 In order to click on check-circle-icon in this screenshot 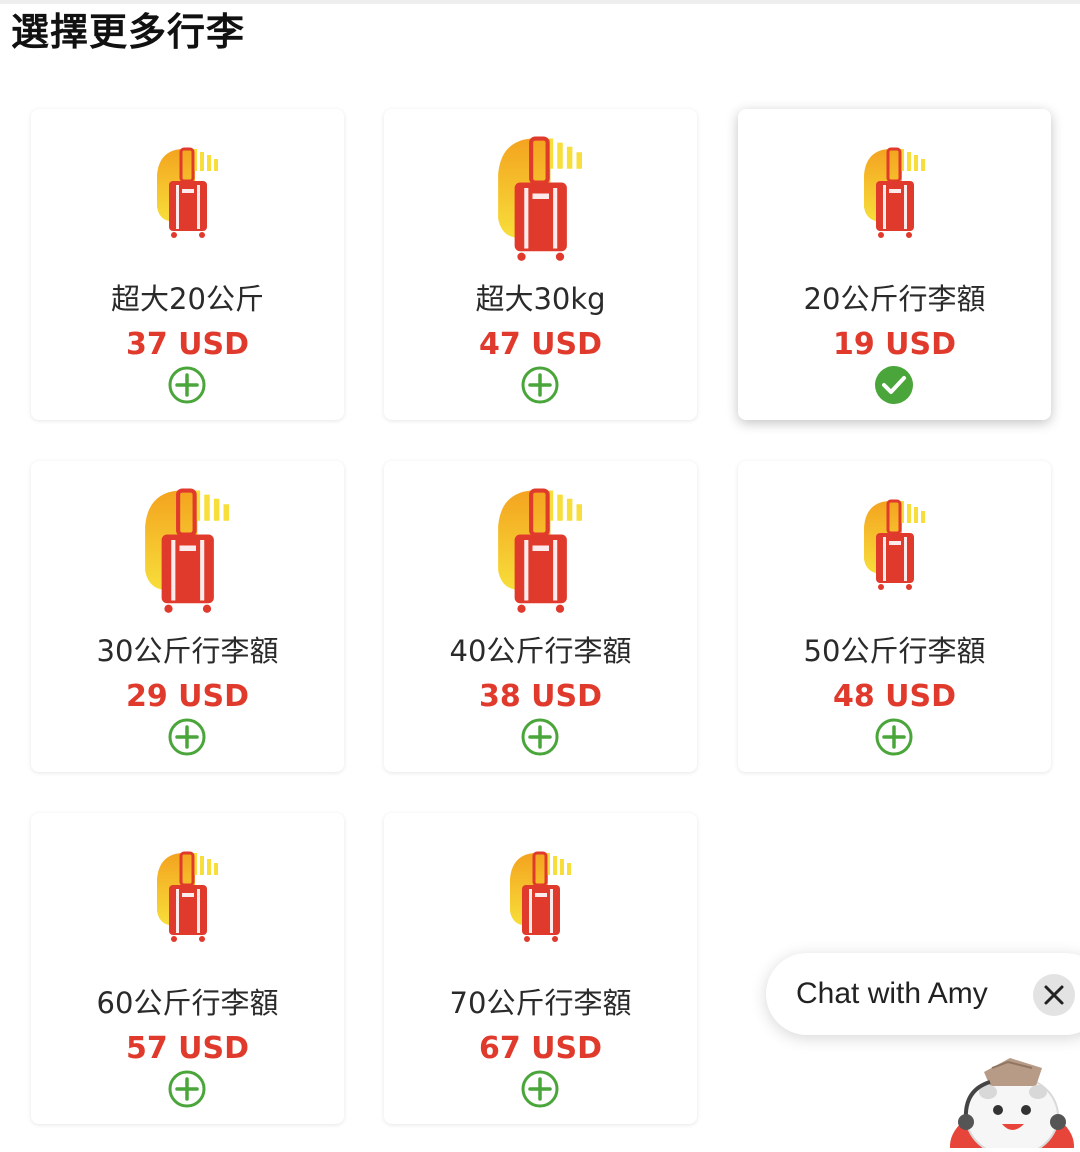, I will do `click(894, 385)`.